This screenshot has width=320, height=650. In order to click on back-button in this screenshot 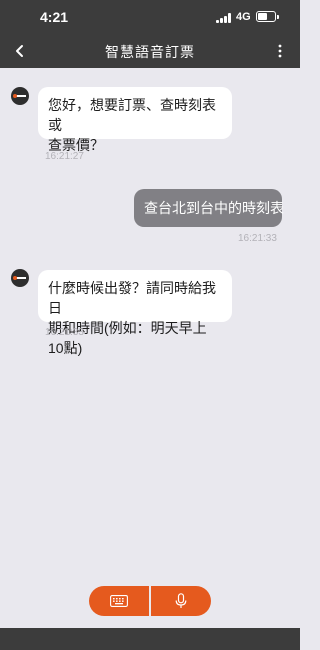, I will do `click(20, 51)`.